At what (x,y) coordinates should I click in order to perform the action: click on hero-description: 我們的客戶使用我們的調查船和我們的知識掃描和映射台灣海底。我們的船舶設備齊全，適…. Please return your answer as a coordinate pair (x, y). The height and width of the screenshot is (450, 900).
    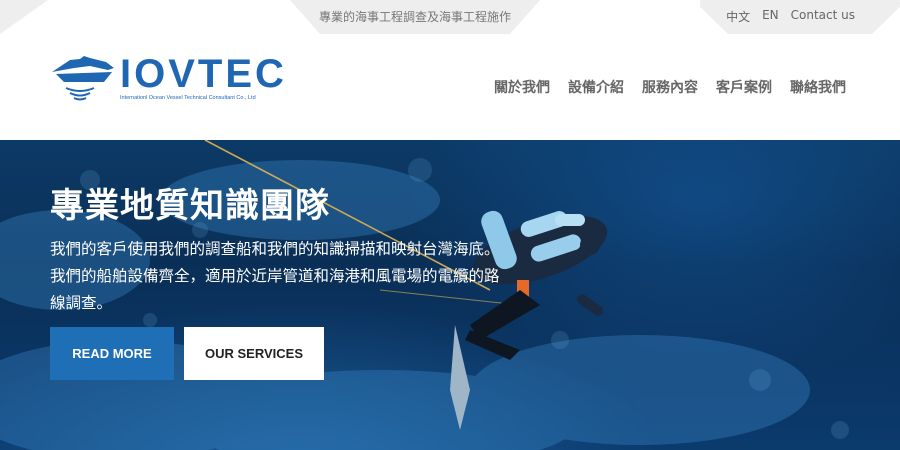
    Looking at the image, I should click on (275, 276).